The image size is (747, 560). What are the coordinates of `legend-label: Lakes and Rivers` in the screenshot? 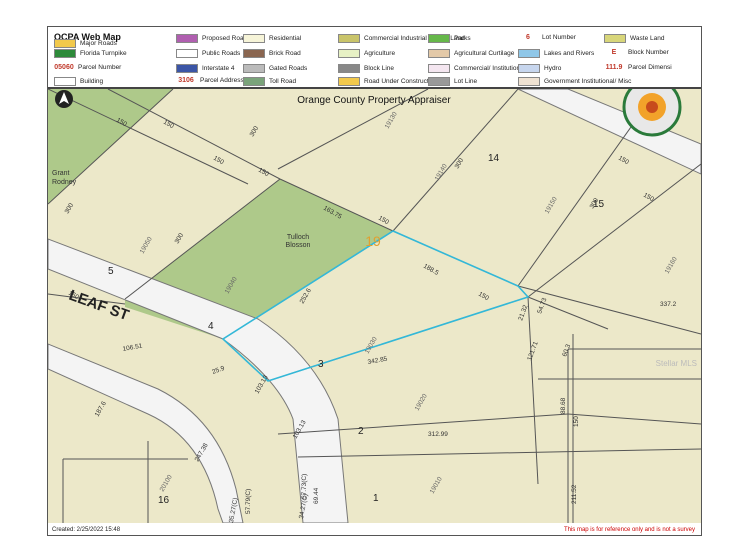 It's located at (569, 54).